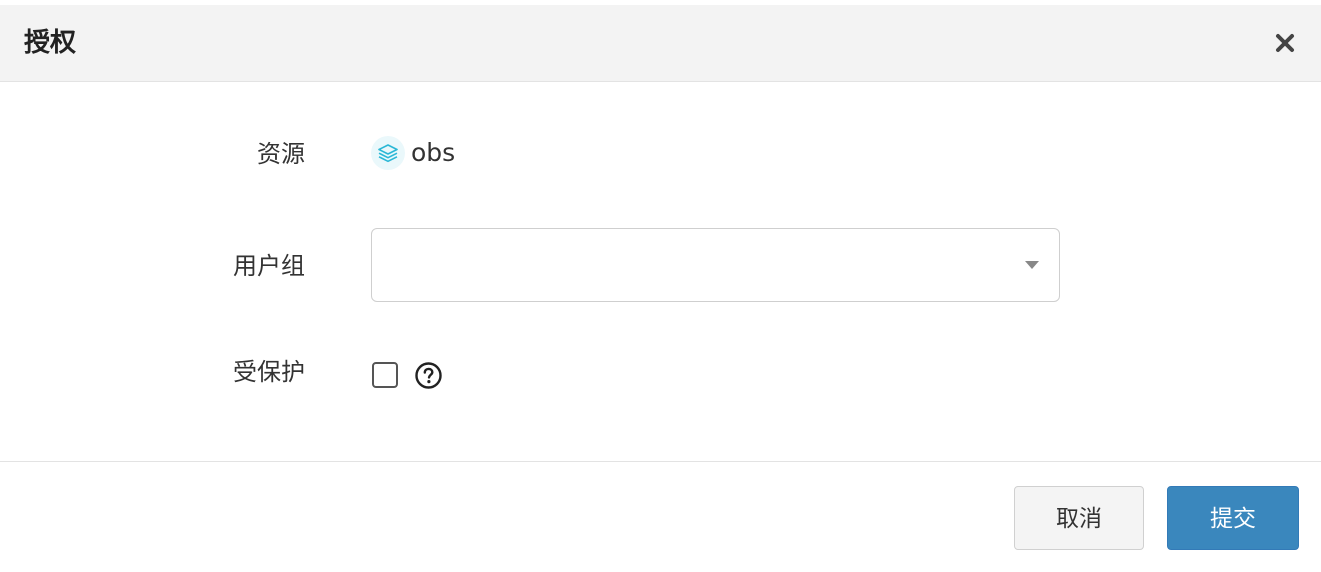 This screenshot has height=572, width=1321. Describe the element at coordinates (1233, 518) in the screenshot. I see `submit-button: 提交` at that location.